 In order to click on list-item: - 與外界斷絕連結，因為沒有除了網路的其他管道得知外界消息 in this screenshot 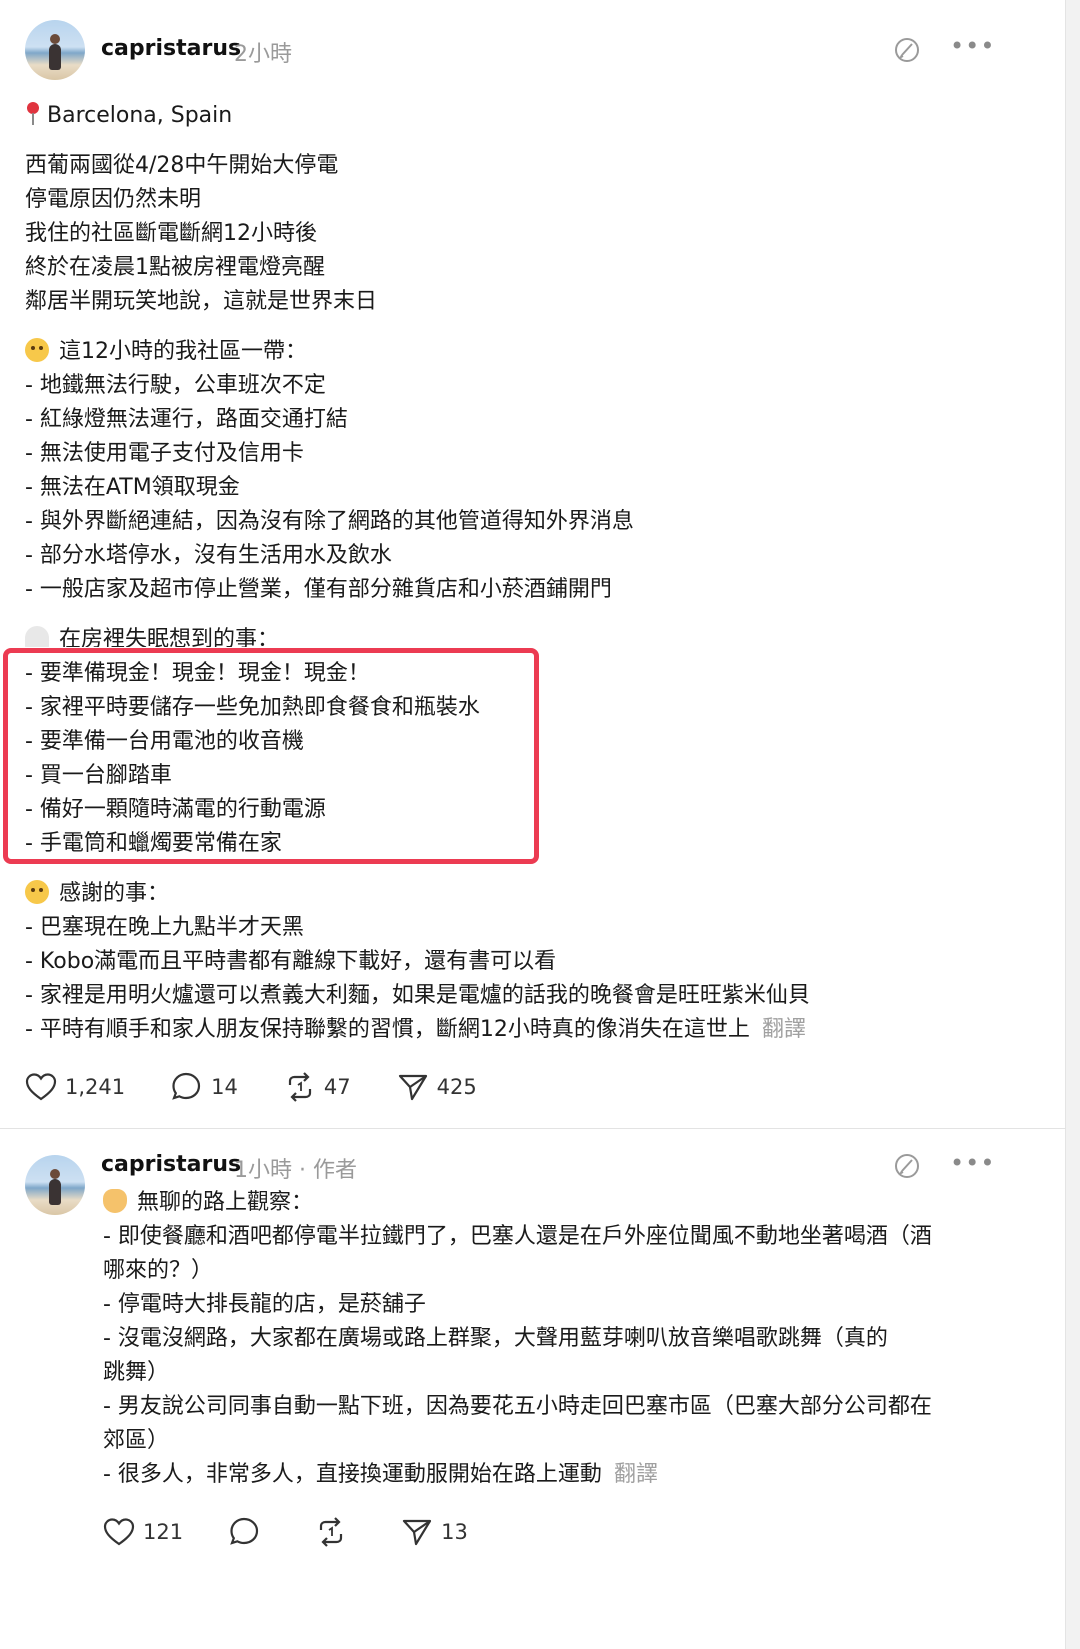, I will do `click(329, 521)`.